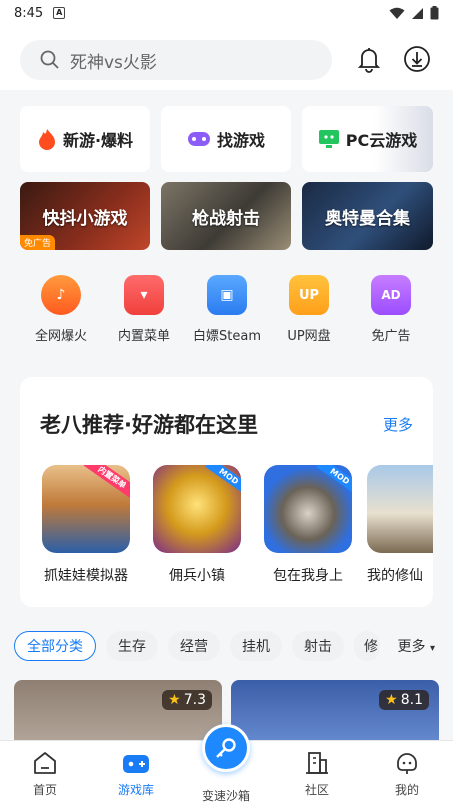 The image size is (453, 805). I want to click on bottom-navigation: 首页 游戏库 变速沙箱 社区 我的, so click(226, 764).